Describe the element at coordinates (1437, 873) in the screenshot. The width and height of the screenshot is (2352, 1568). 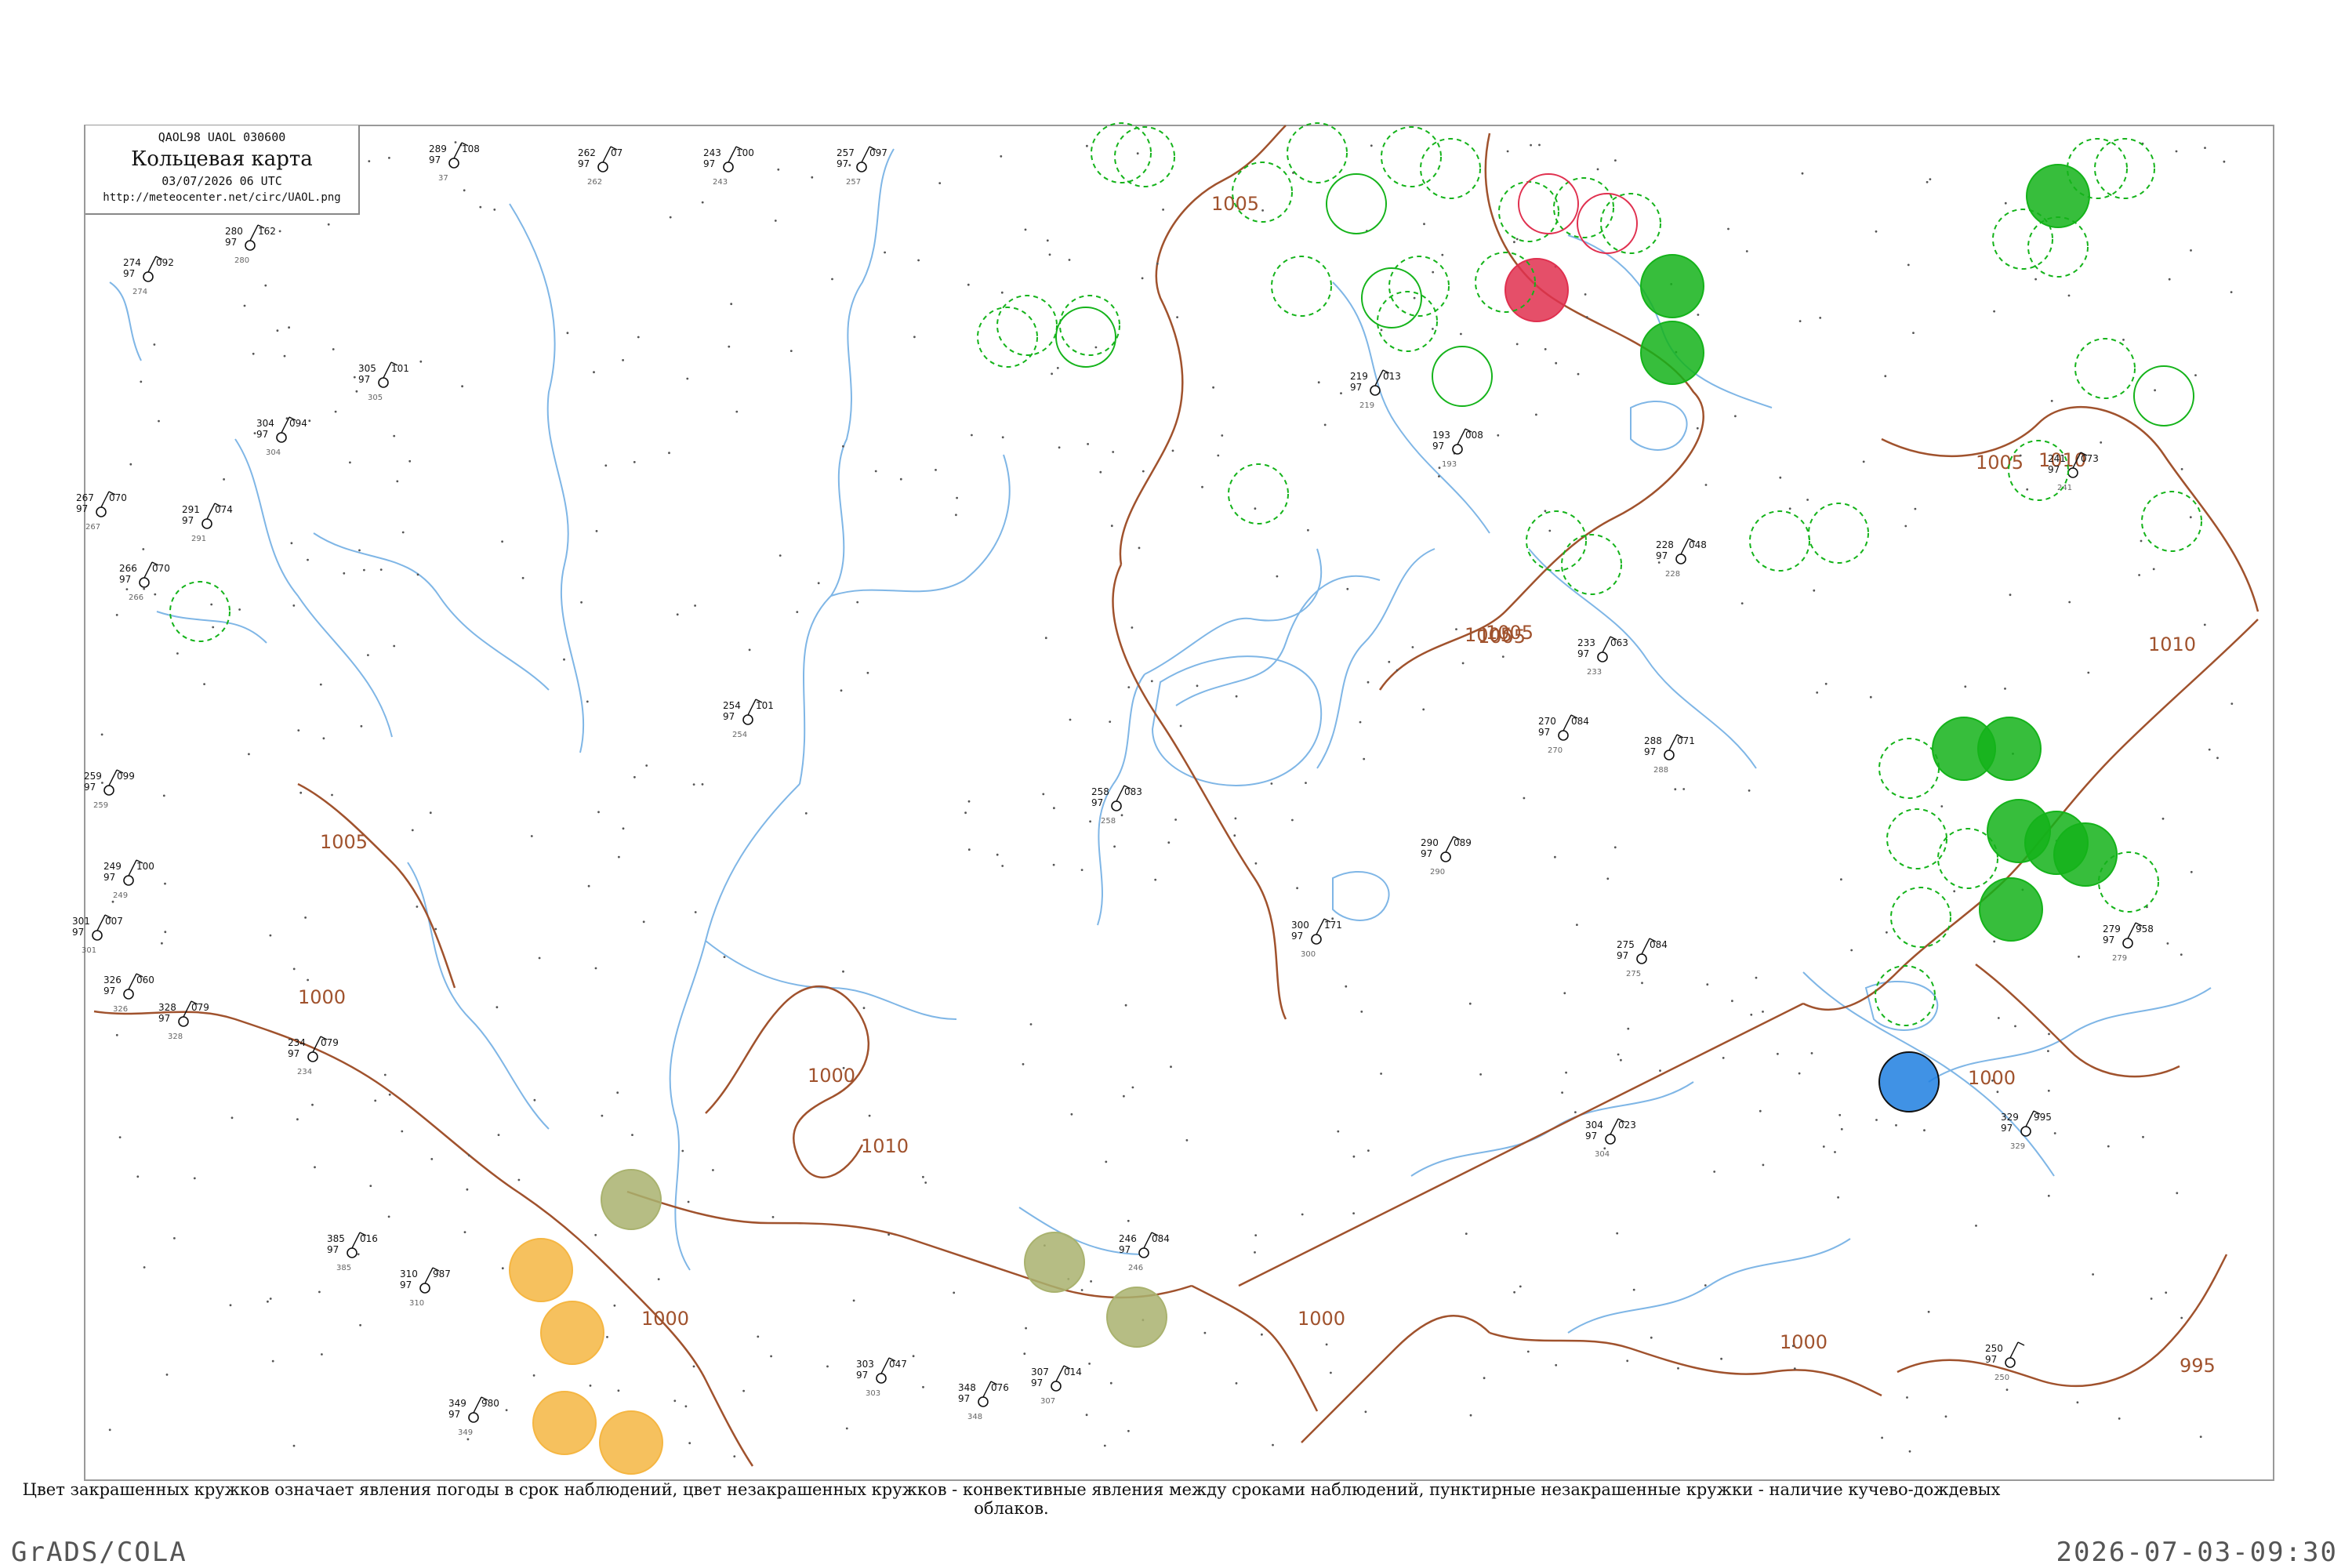
I see `station-id: 290` at that location.